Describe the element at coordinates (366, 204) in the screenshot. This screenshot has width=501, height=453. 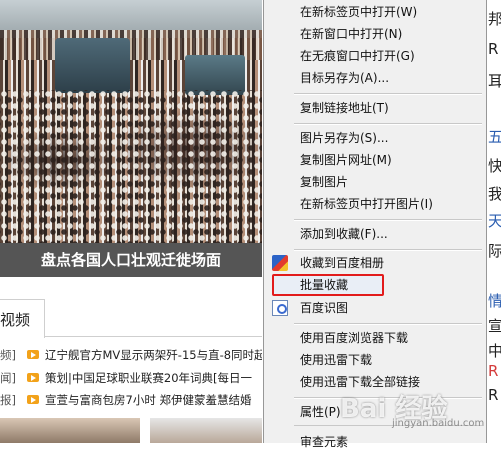
I see `menu-item-label: 在新标签页中打开图片(I)` at that location.